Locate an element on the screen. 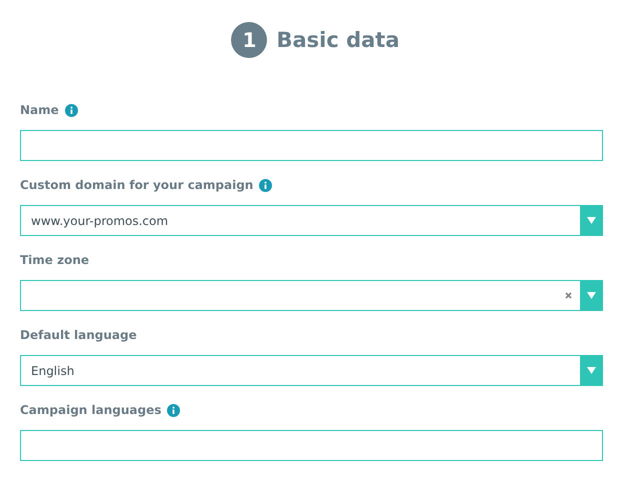 The image size is (631, 482). field-label: Custom domain for your campaign is located at coordinates (137, 185).